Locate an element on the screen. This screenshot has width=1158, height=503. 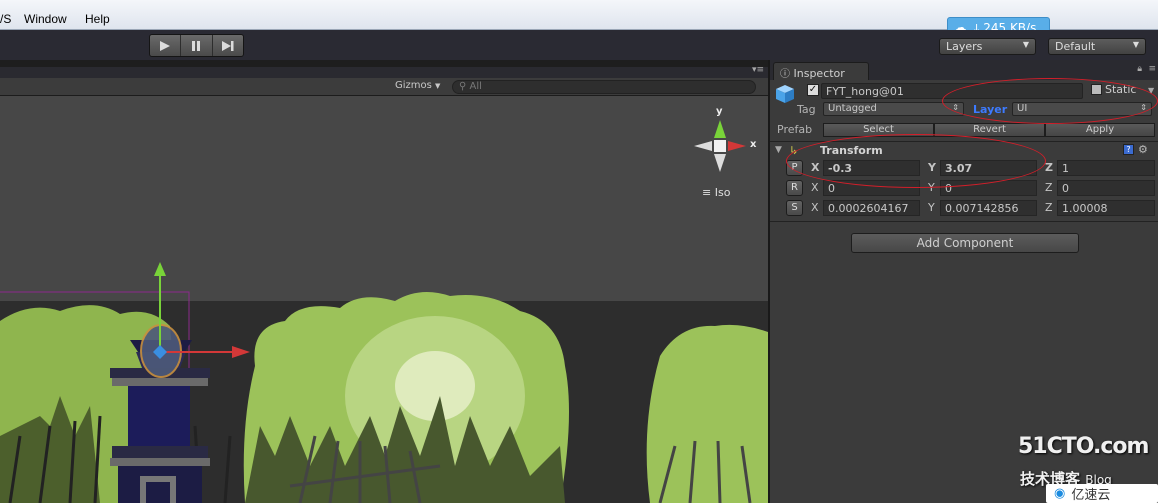
yisu-logo: ◉ 亿速云 is located at coordinates (1102, 493).